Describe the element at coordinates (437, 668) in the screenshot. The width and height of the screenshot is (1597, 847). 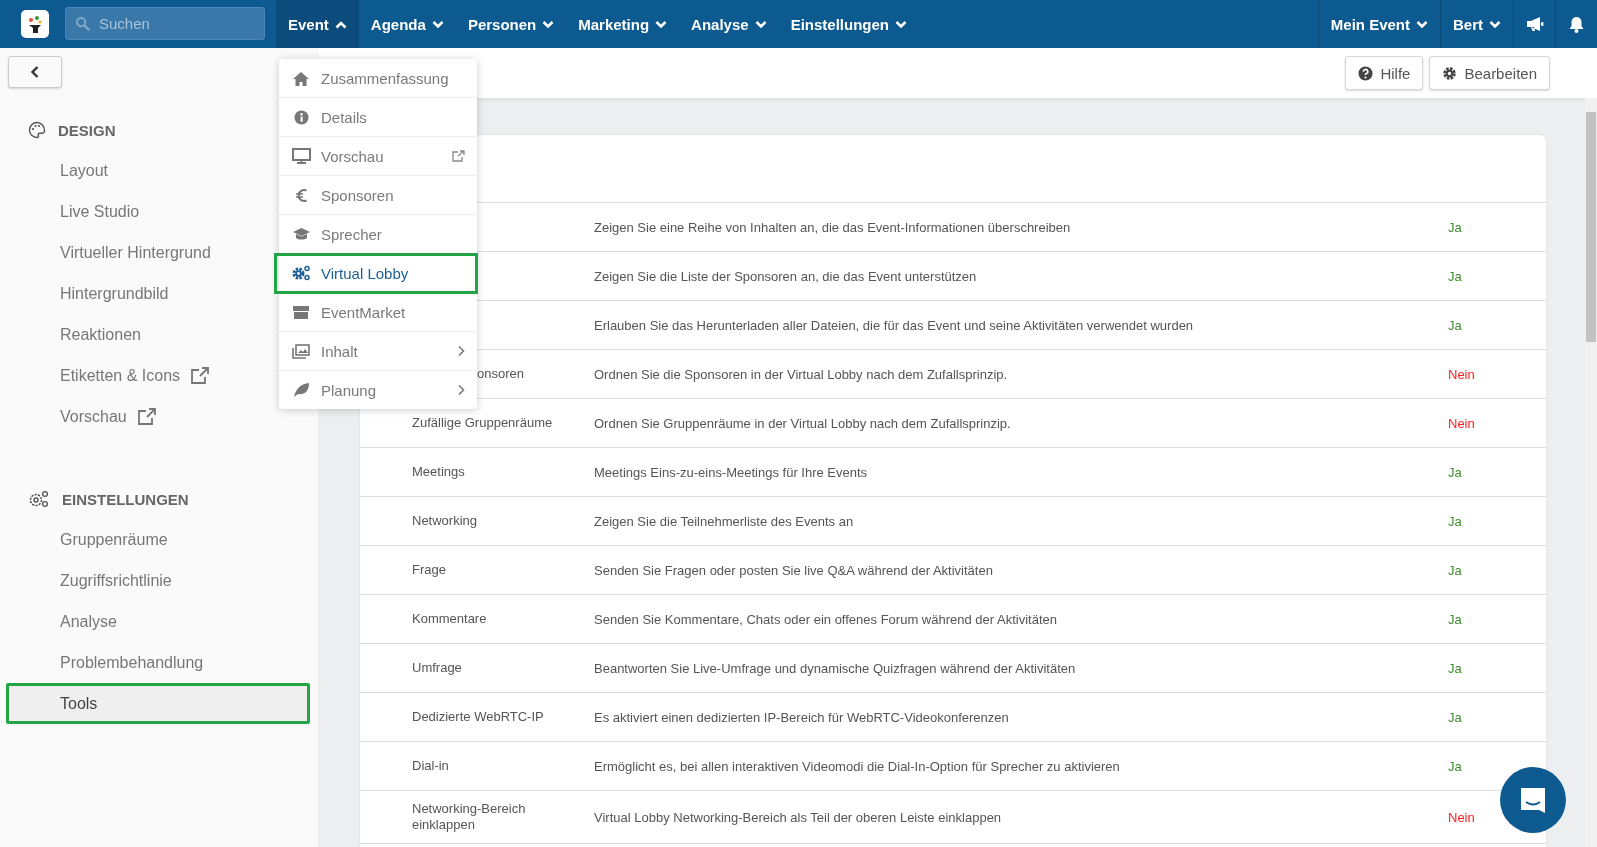
I see `feature-name: Umfrage` at that location.